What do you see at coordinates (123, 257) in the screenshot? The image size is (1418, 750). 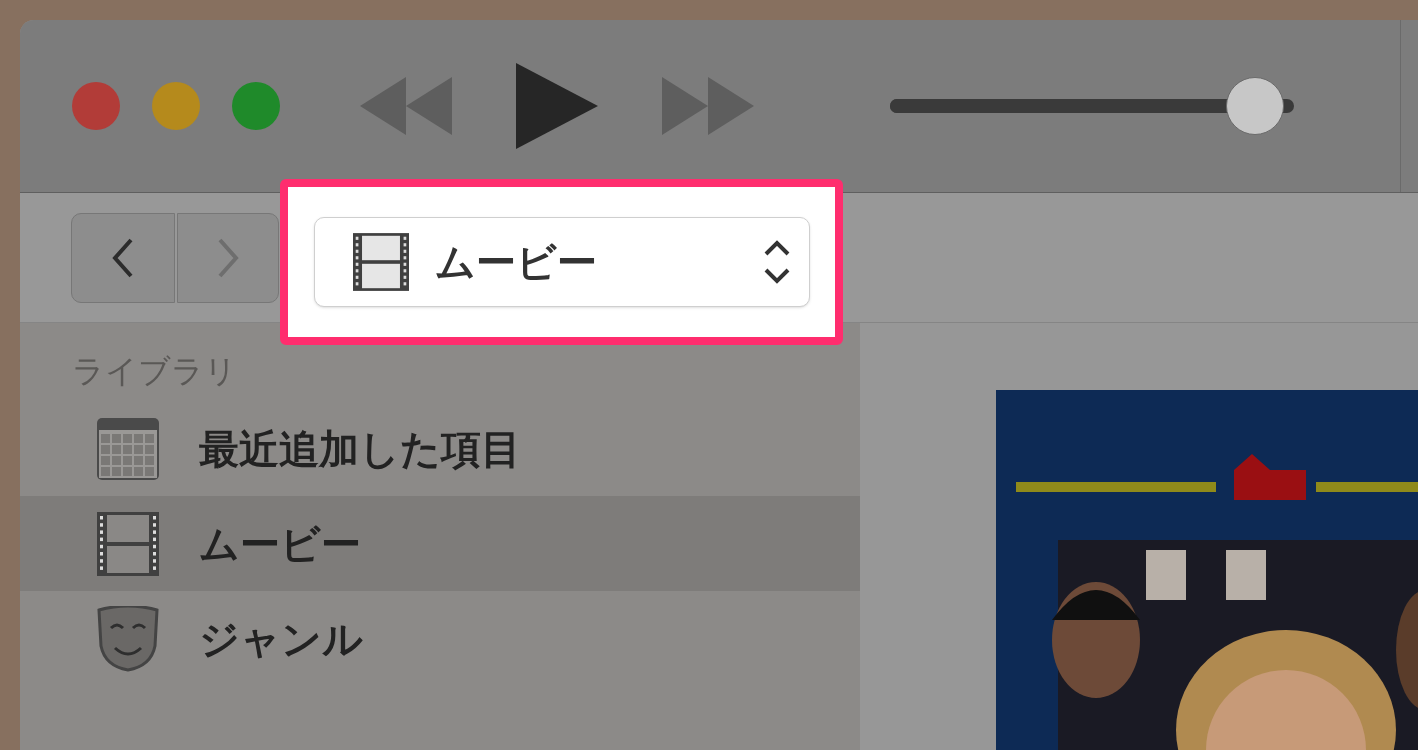 I see `back-button` at bounding box center [123, 257].